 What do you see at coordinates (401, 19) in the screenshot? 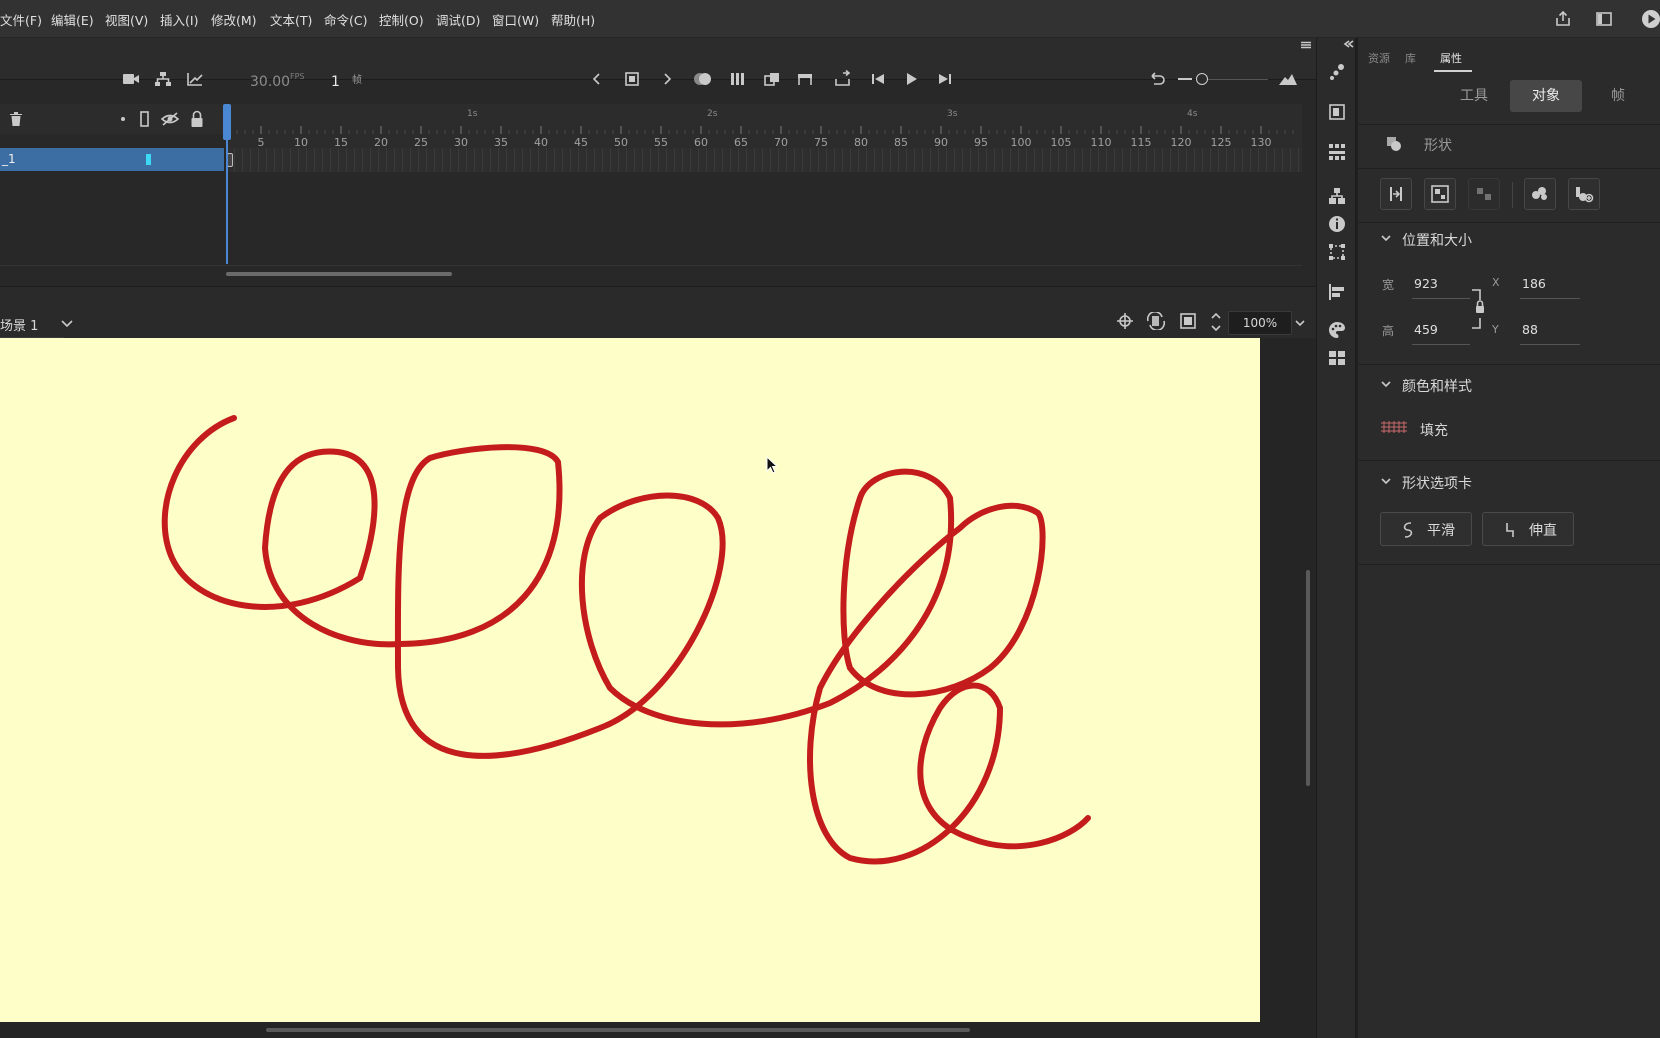
I see `menu-control: 控制(O)` at bounding box center [401, 19].